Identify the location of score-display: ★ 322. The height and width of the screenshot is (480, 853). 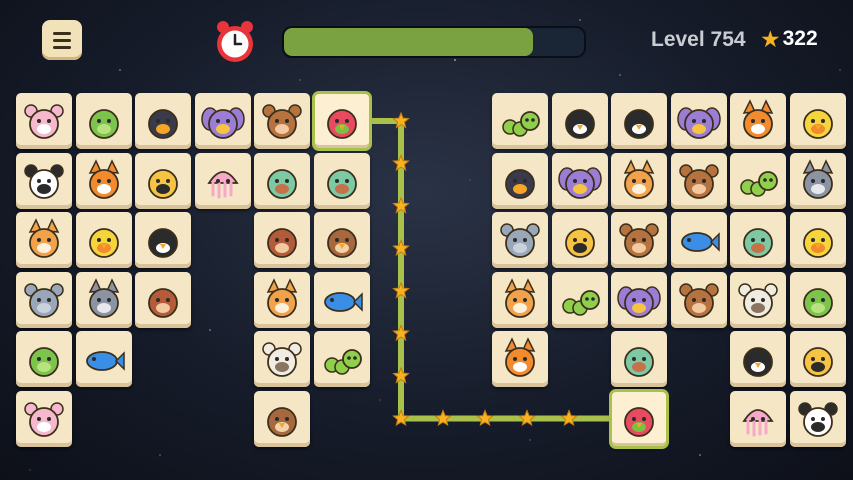
(789, 39).